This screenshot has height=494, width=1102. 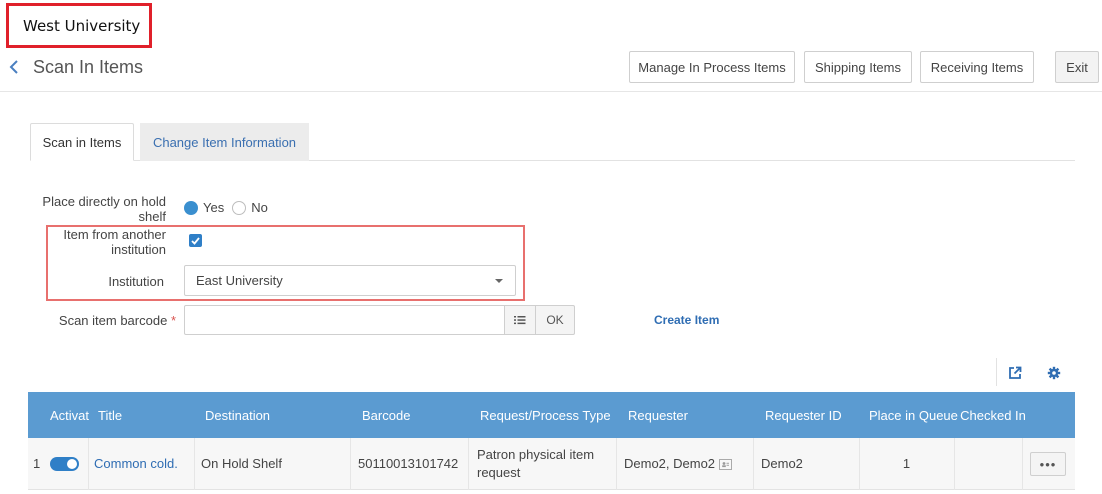 I want to click on requester-cell: Demo2, Demo2, so click(x=678, y=464).